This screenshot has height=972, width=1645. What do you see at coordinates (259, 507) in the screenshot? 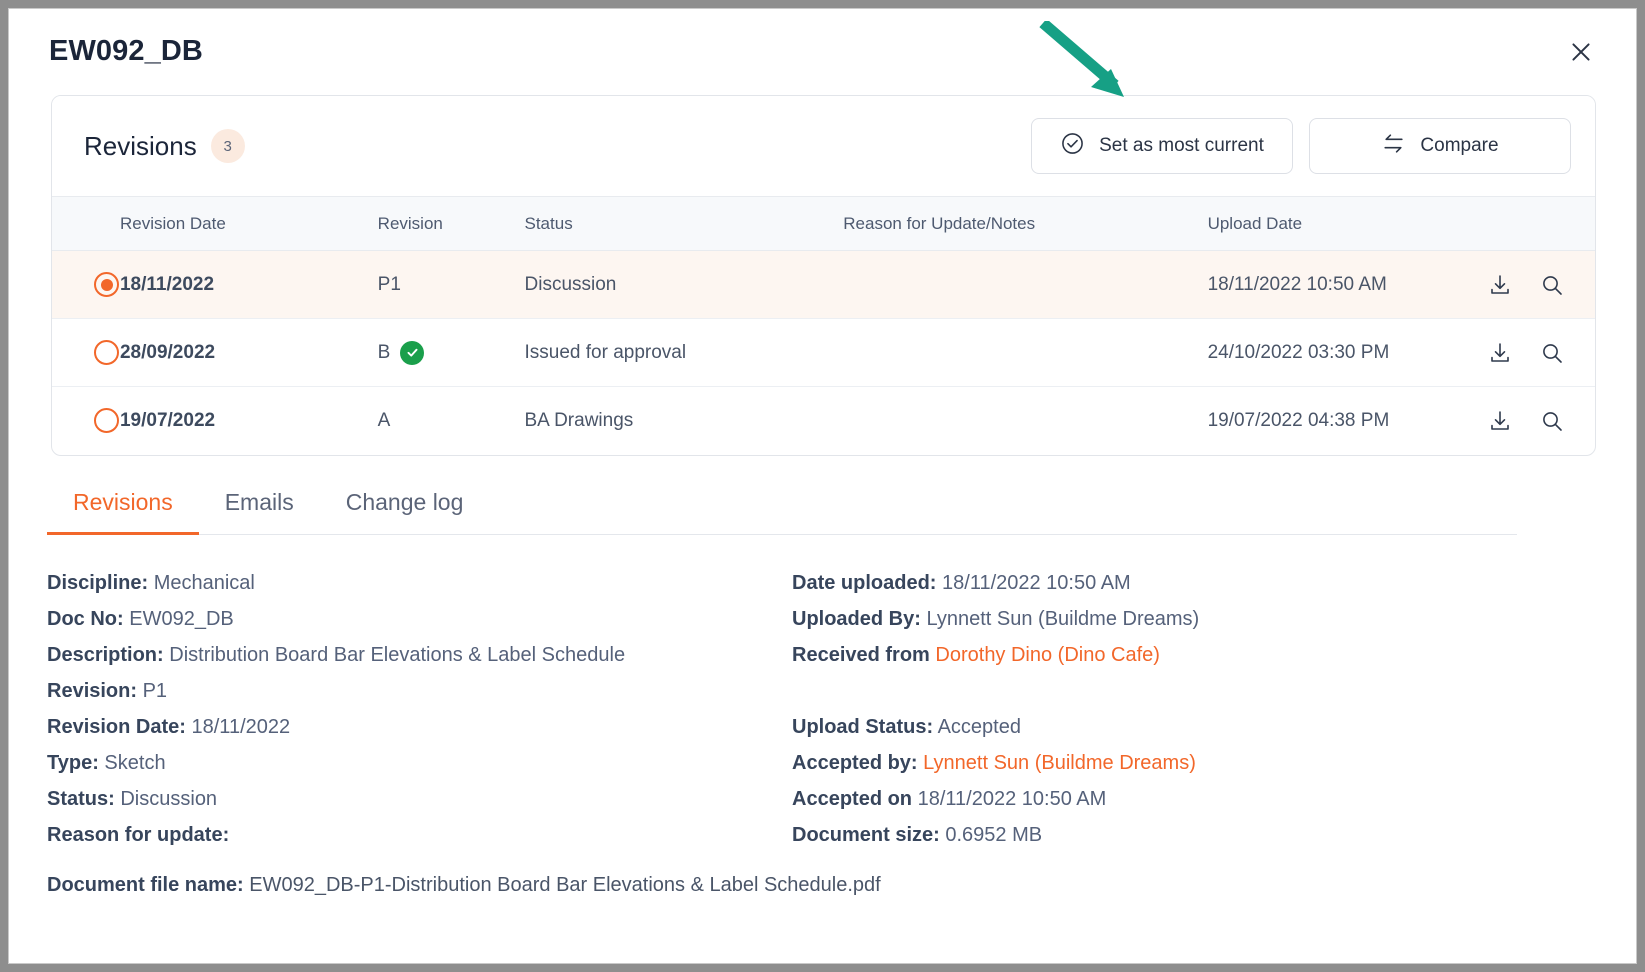
I see `tab-emails: Emails` at bounding box center [259, 507].